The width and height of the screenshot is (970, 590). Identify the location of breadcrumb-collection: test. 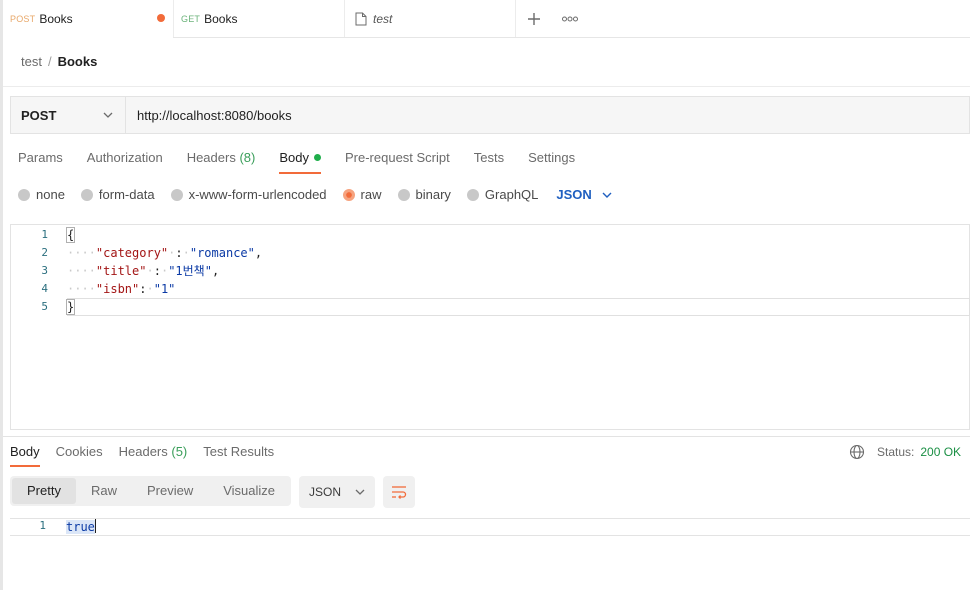
(31, 61).